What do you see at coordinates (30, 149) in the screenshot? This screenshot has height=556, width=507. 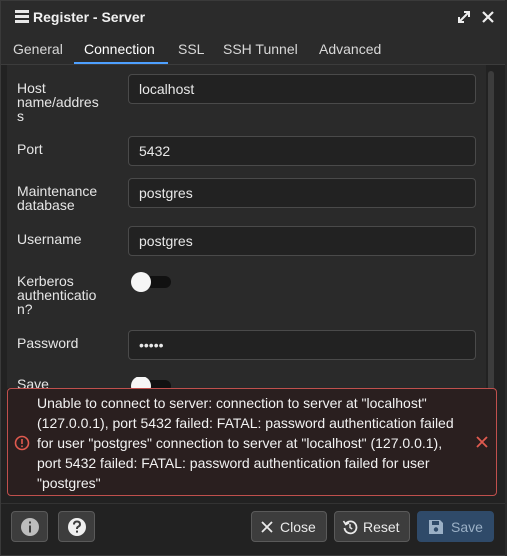 I see `port-label: Port` at bounding box center [30, 149].